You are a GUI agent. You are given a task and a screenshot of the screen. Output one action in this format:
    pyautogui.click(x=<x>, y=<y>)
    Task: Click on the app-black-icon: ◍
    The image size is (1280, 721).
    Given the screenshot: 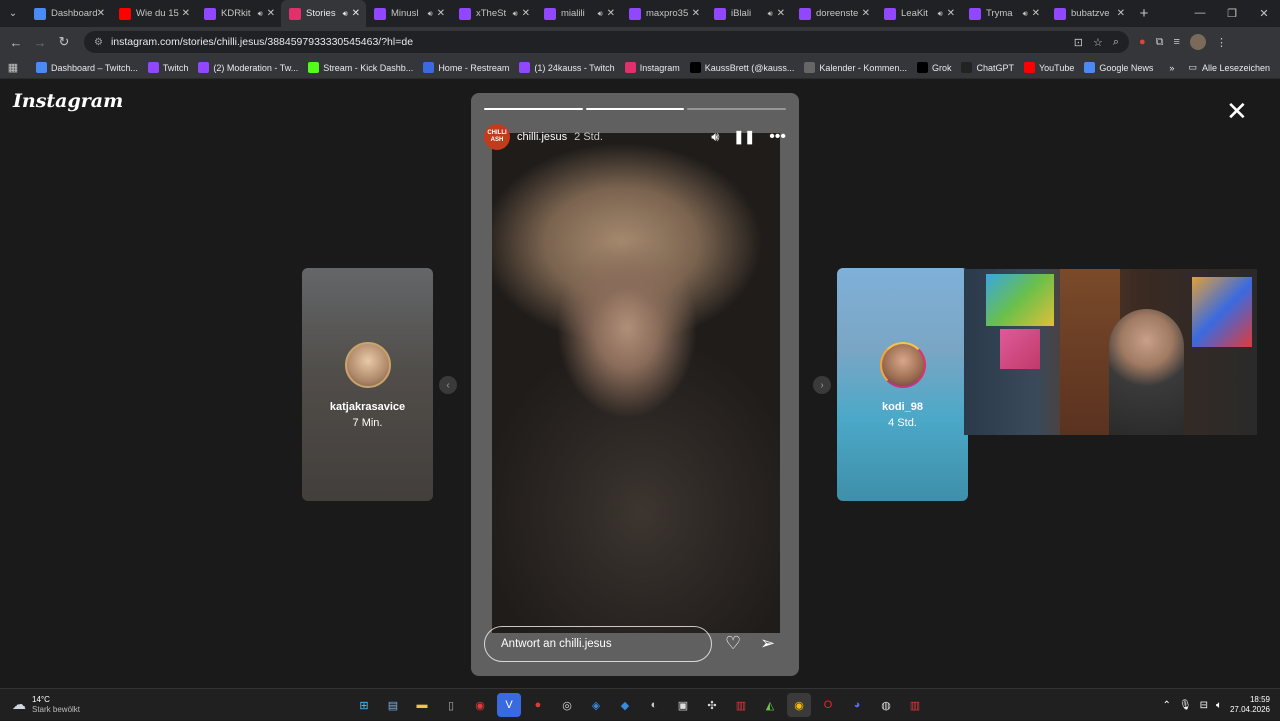 What is the action you would take?
    pyautogui.click(x=886, y=705)
    